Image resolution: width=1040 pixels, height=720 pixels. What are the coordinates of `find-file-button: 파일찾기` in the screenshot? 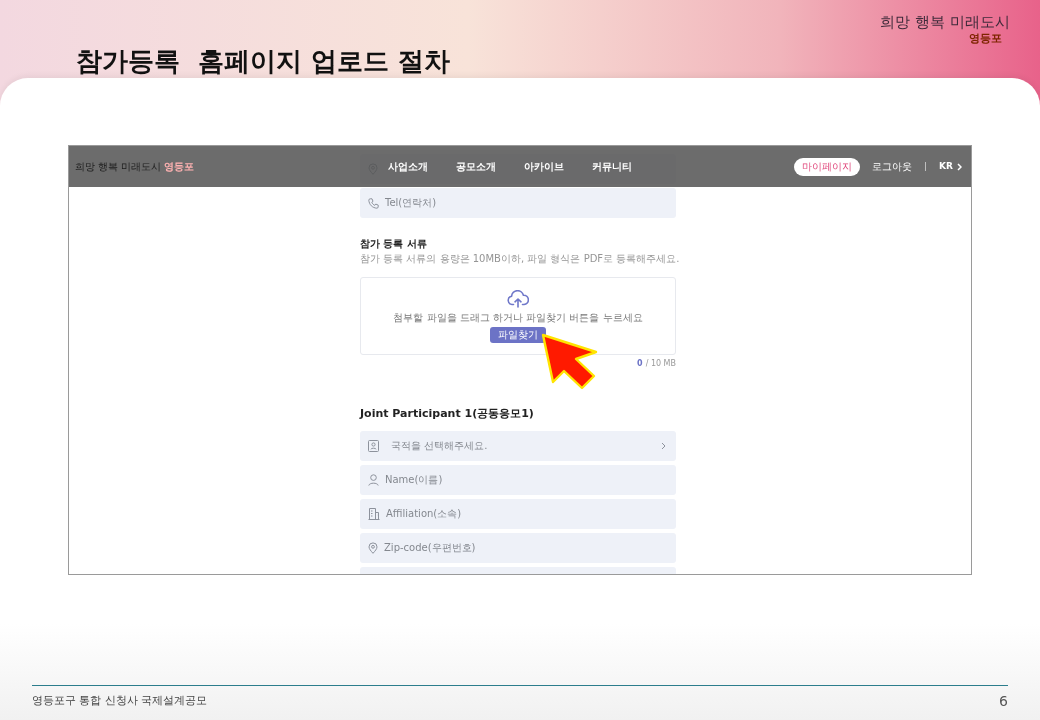 It's located at (518, 335).